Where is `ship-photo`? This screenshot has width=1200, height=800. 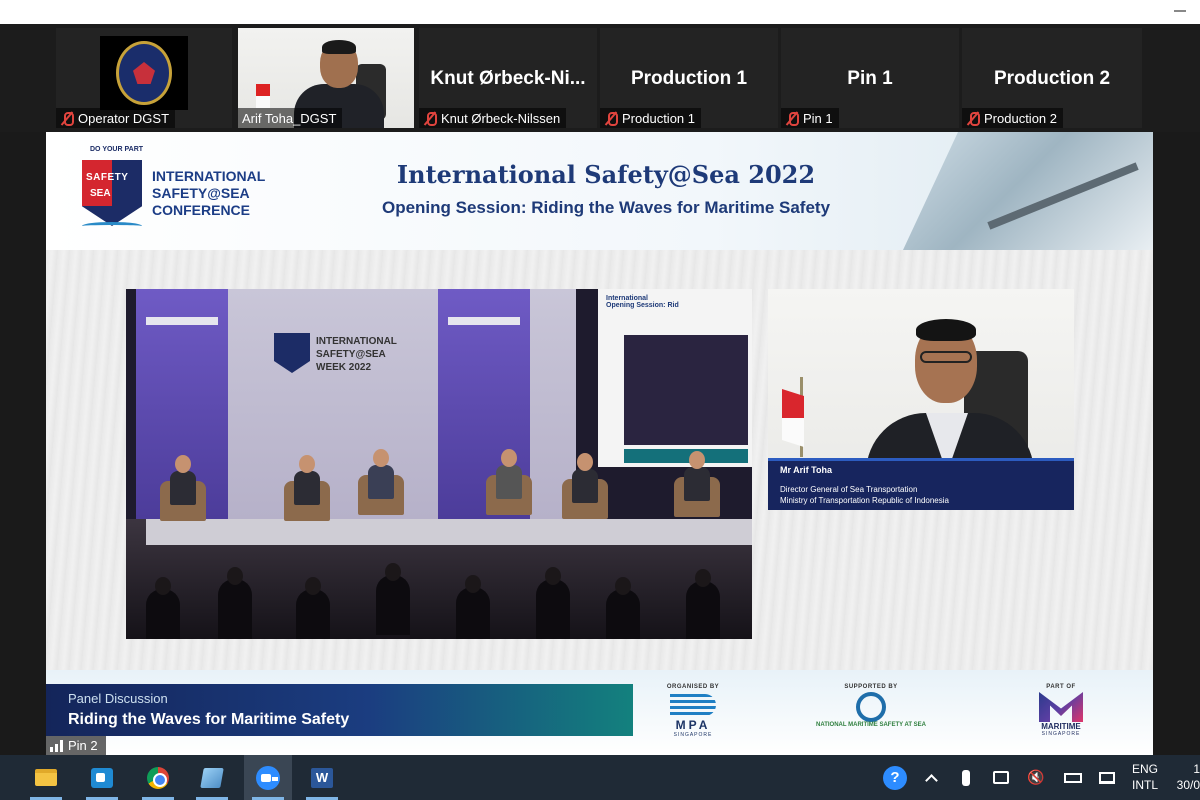
ship-photo is located at coordinates (1028, 191).